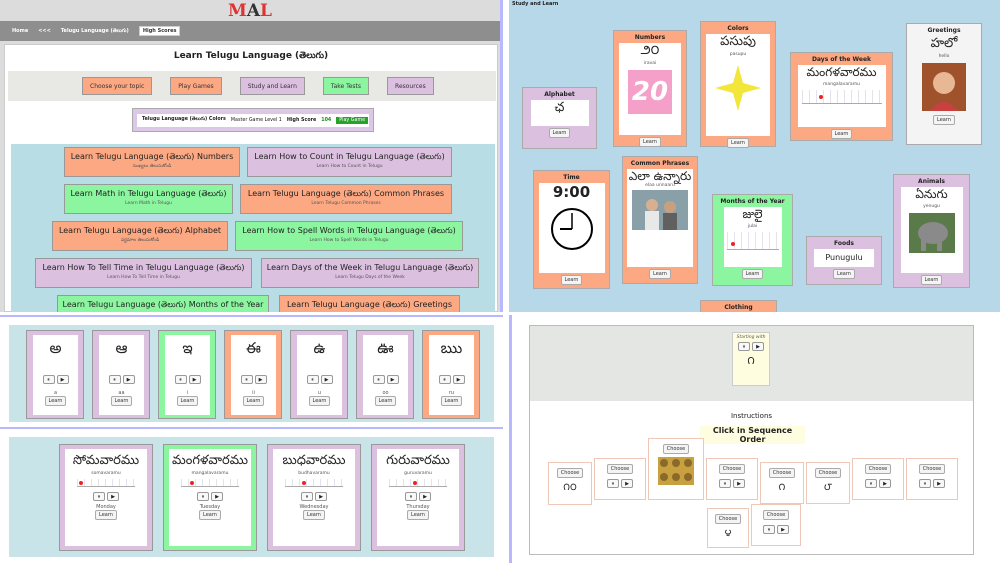 The width and height of the screenshot is (1000, 563). What do you see at coordinates (159, 31) in the screenshot?
I see `high-scores-button: High Scores` at bounding box center [159, 31].